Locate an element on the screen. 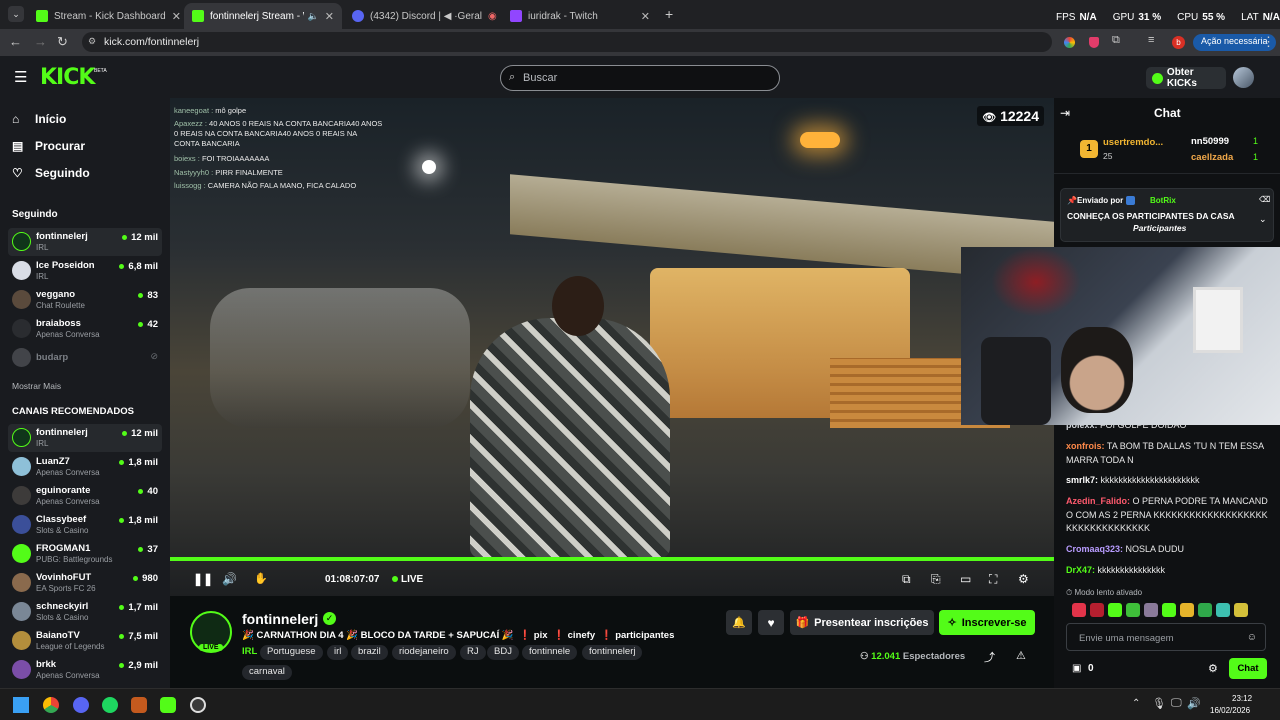 The image size is (1280, 720). following-channel: fontinnelerj IRL 12 mil is located at coordinates (85, 242).